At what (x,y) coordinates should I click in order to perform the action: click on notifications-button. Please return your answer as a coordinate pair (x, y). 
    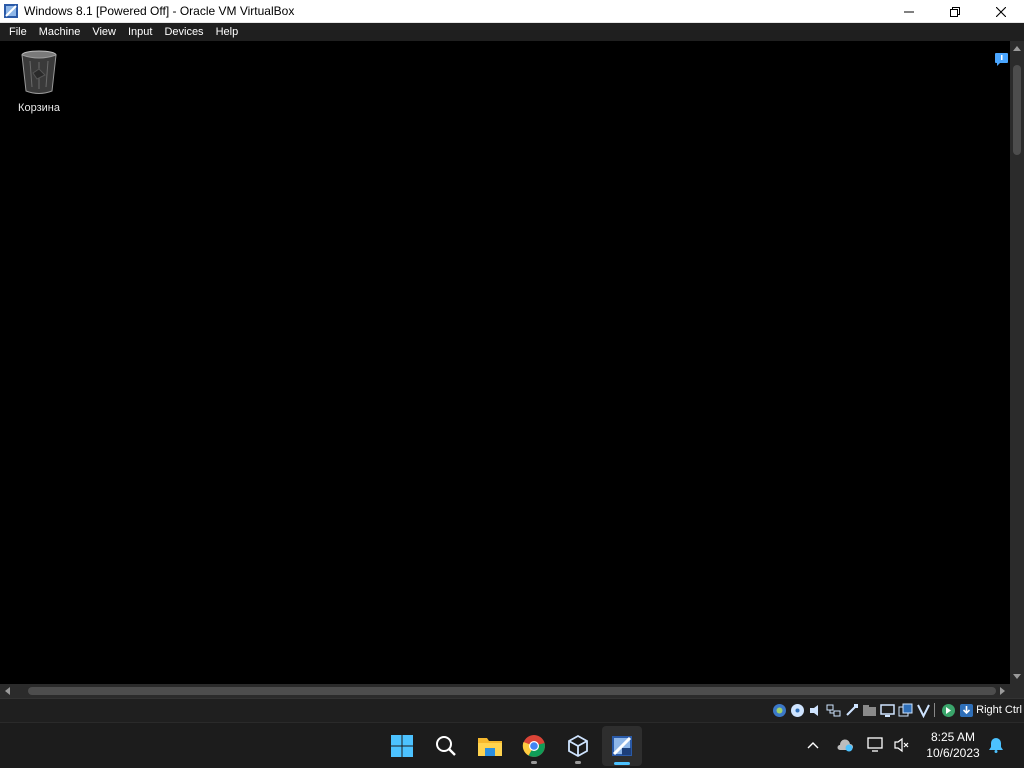
    Looking at the image, I should click on (996, 745).